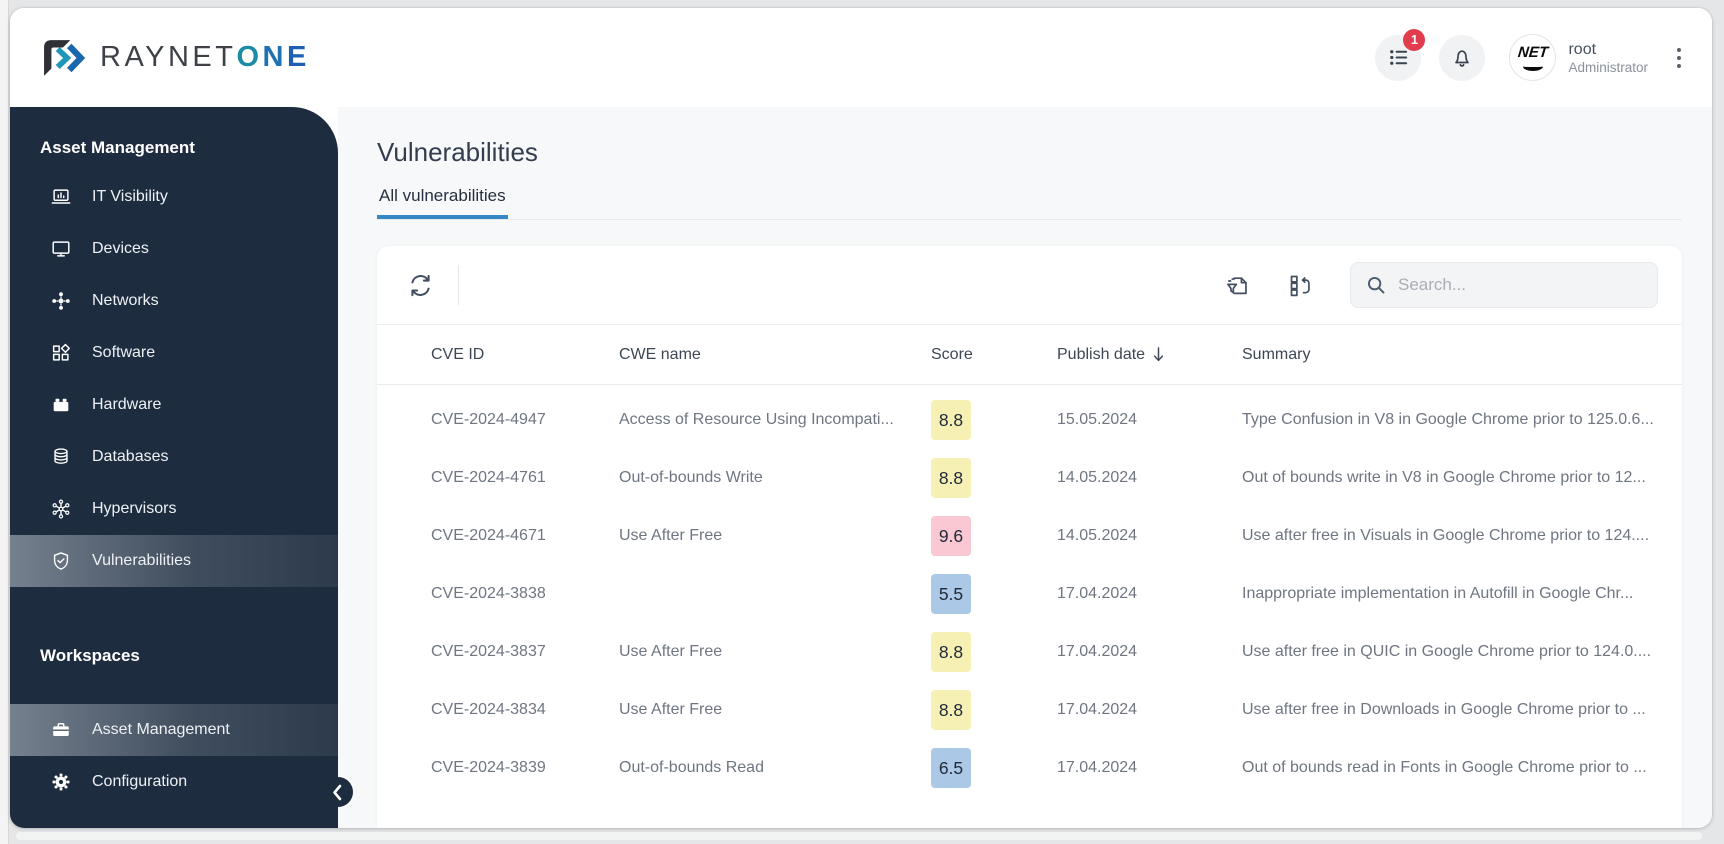  I want to click on brand-wordmark: RAYNETONE, so click(205, 57).